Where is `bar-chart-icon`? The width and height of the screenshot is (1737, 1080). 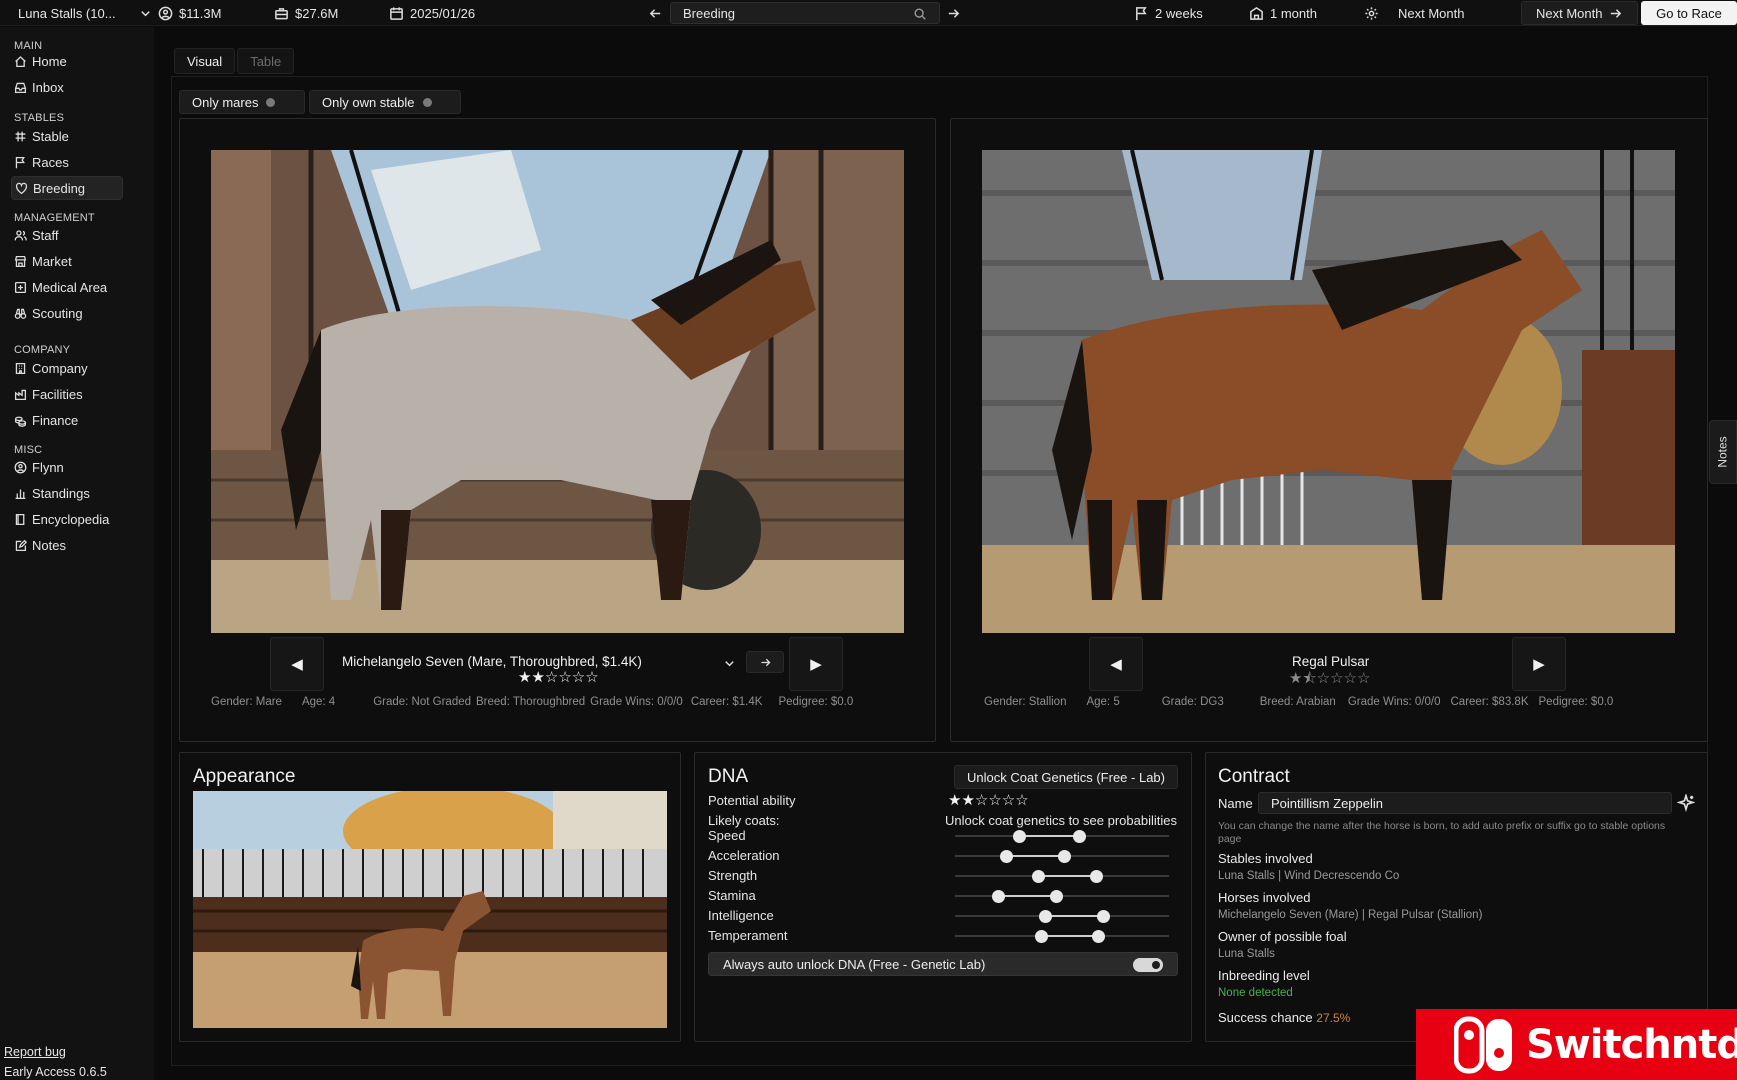
bar-chart-icon is located at coordinates (20, 493).